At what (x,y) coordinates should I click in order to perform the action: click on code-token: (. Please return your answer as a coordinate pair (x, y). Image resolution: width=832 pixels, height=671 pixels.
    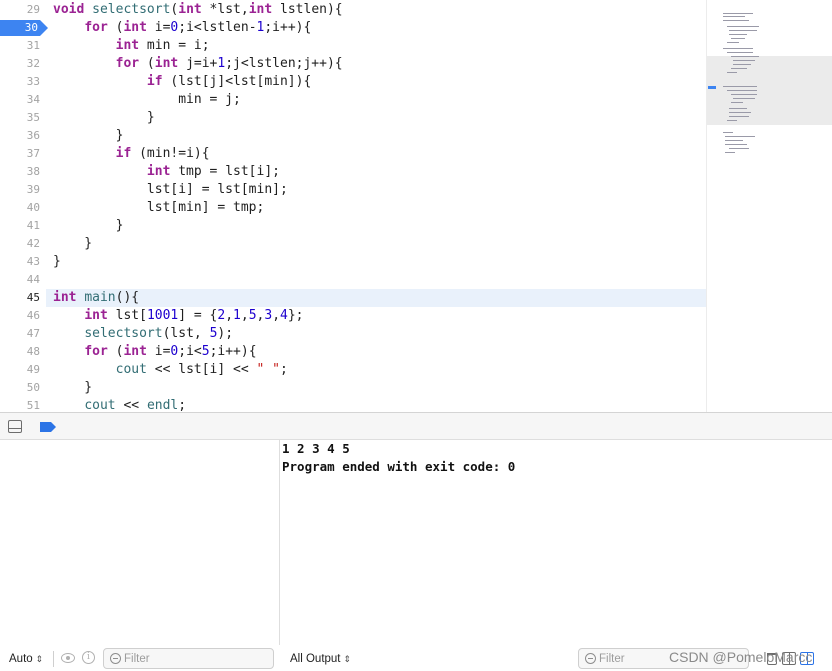
    Looking at the image, I should click on (115, 351).